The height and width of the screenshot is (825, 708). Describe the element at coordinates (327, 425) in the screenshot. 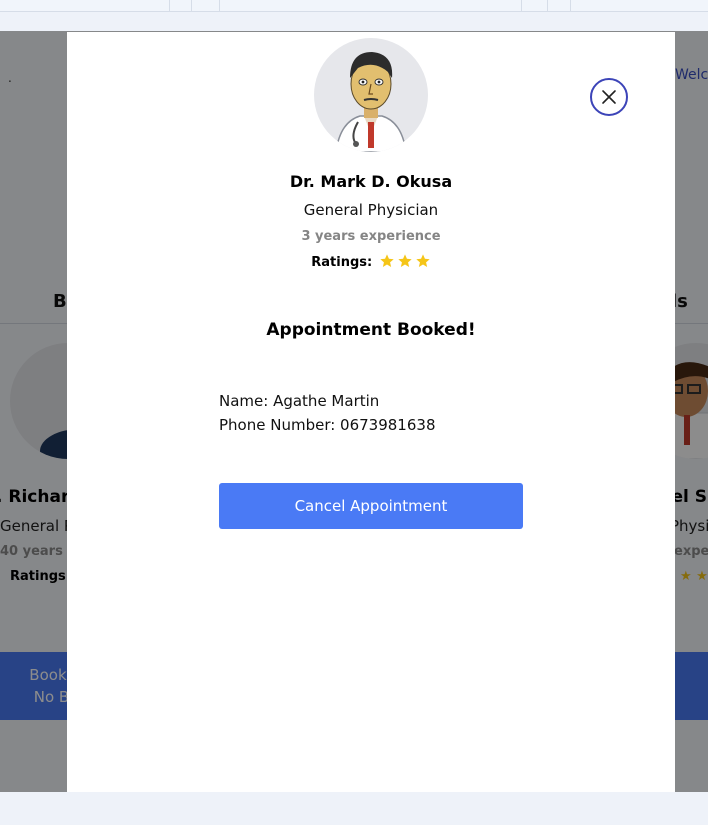

I see `patient-phone: Phone Number: 0673981638` at that location.